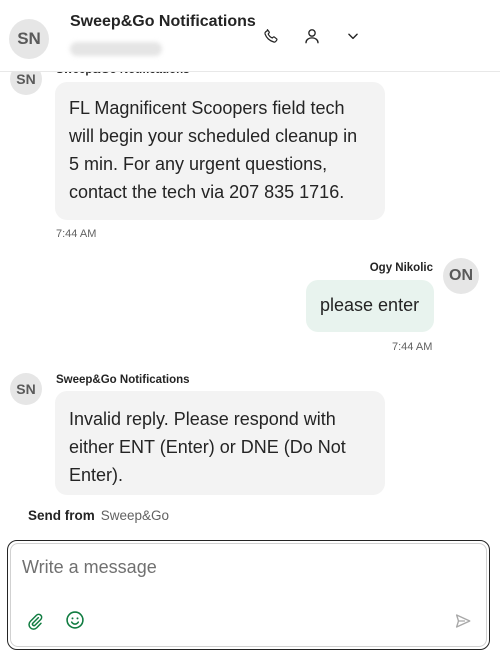  I want to click on message-bubble-outgoing: please enter, so click(370, 306).